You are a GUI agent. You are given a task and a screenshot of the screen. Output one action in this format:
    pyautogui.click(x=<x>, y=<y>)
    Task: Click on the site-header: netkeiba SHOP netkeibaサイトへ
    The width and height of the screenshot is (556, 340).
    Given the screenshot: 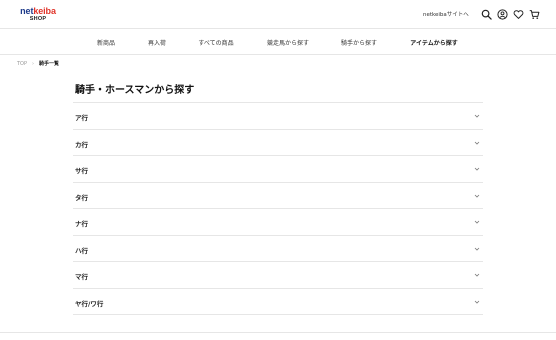 What is the action you would take?
    pyautogui.click(x=278, y=14)
    